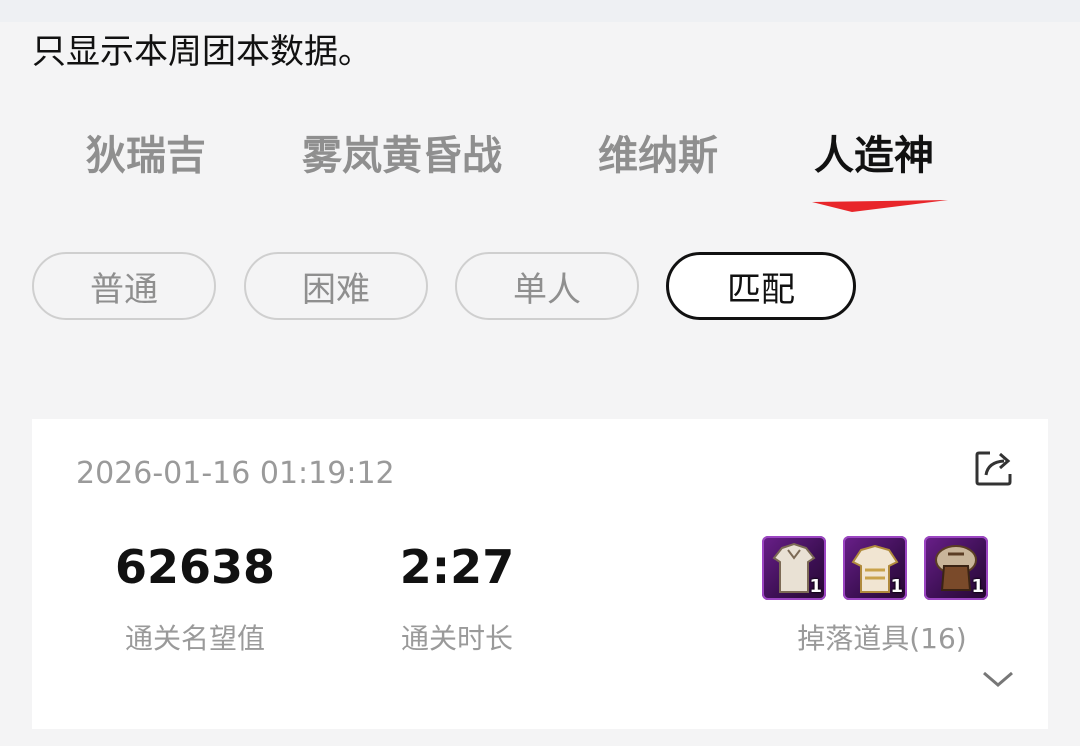  Describe the element at coordinates (195, 567) in the screenshot. I see `fame-value: 62638` at that location.